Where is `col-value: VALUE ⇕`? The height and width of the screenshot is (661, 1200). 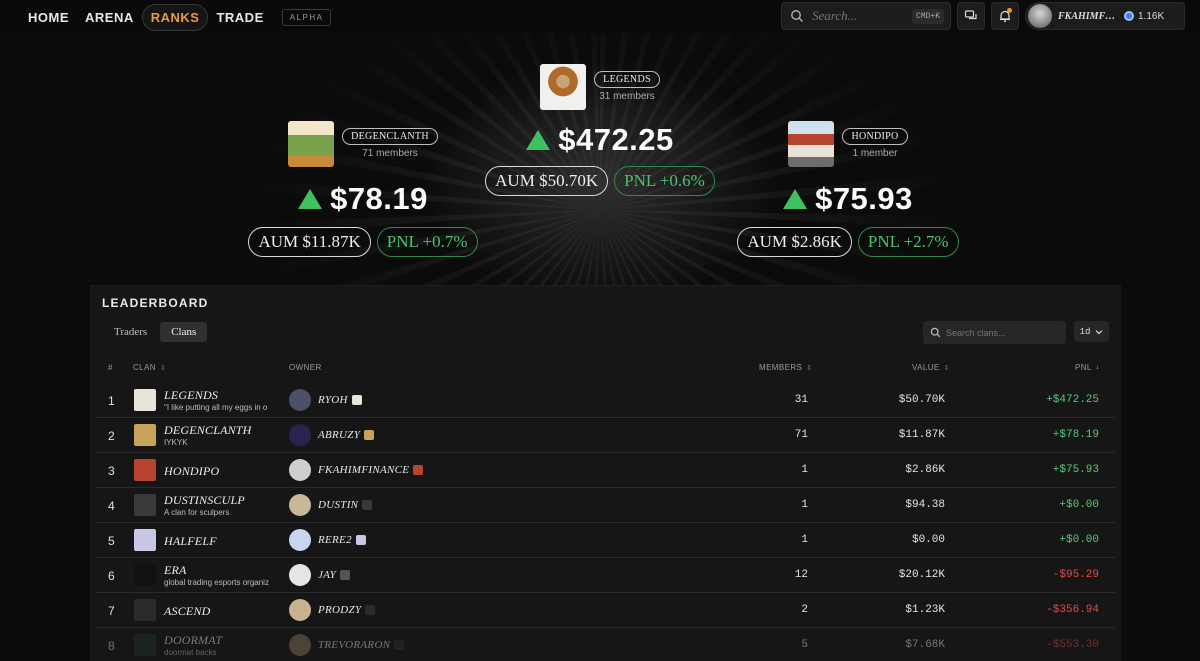 col-value: VALUE ⇕ is located at coordinates (931, 367).